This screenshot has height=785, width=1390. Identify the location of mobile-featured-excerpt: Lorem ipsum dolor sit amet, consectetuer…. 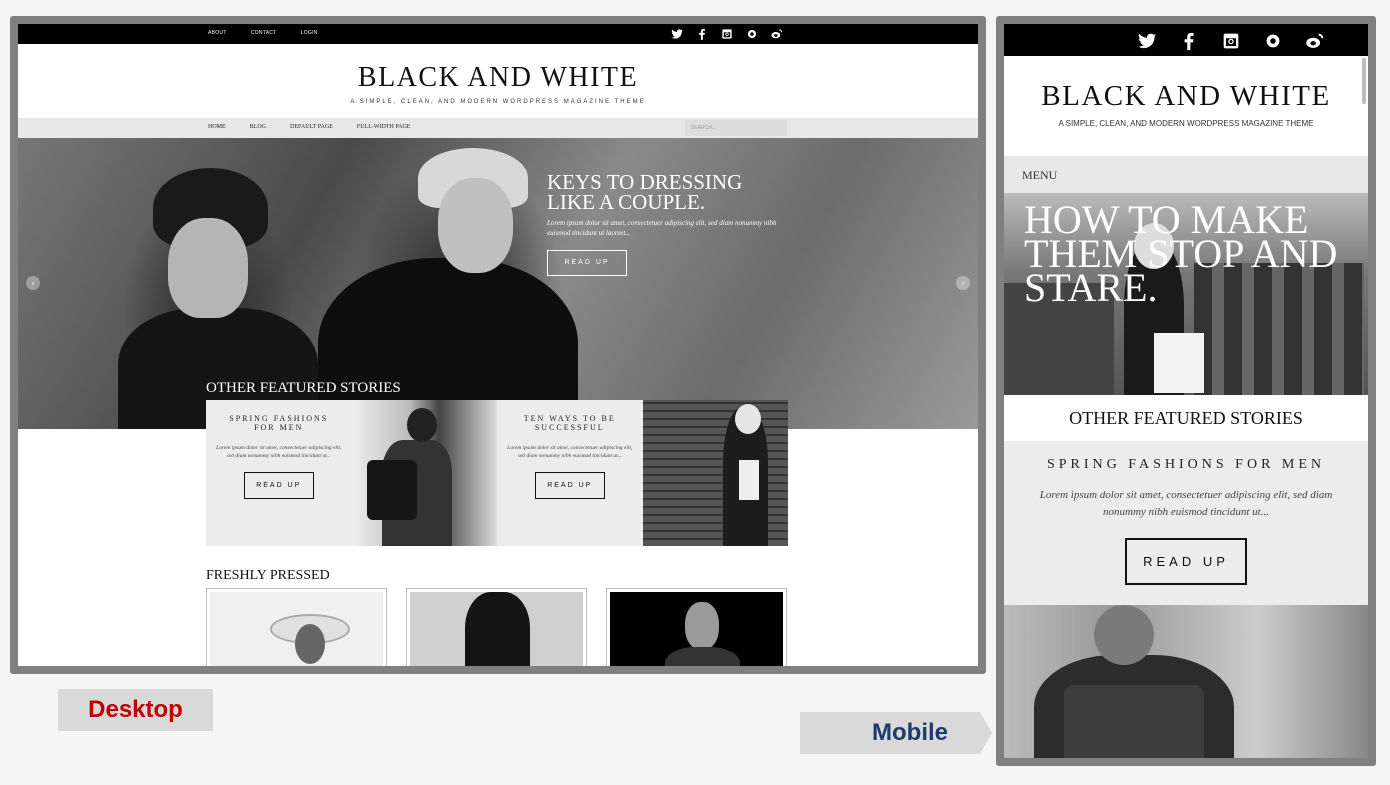
(1186, 503).